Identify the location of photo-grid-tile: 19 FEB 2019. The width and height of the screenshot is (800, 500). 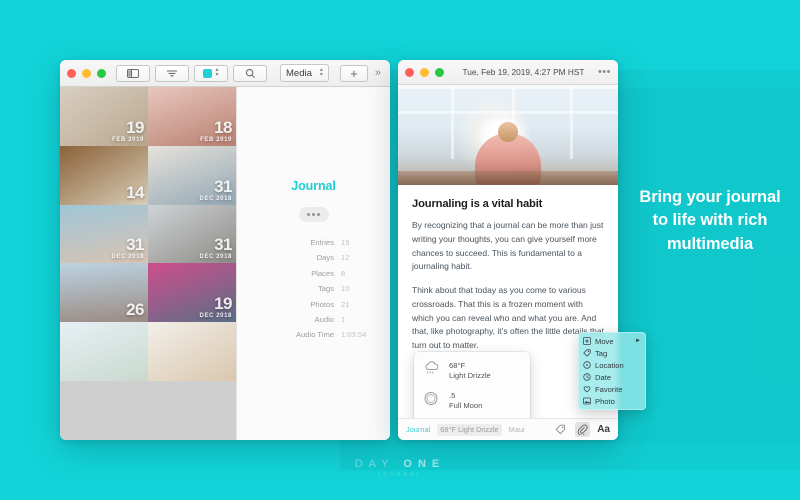
(104, 116).